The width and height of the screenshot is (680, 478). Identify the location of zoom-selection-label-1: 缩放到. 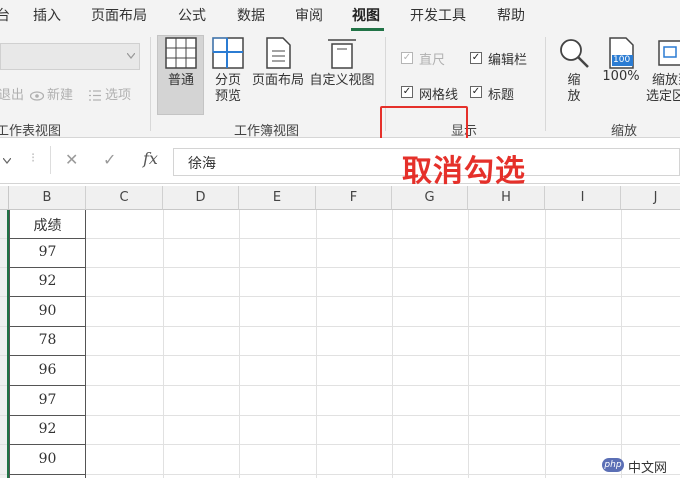
(666, 80).